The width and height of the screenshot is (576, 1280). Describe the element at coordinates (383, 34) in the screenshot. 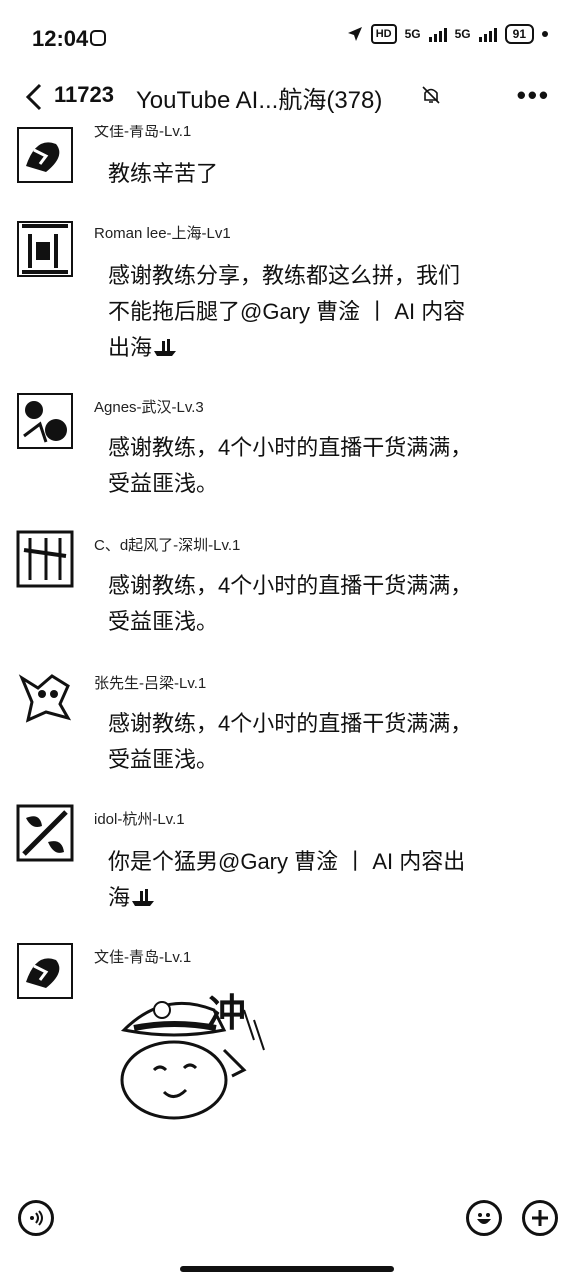

I see `hd-badge: HD` at that location.